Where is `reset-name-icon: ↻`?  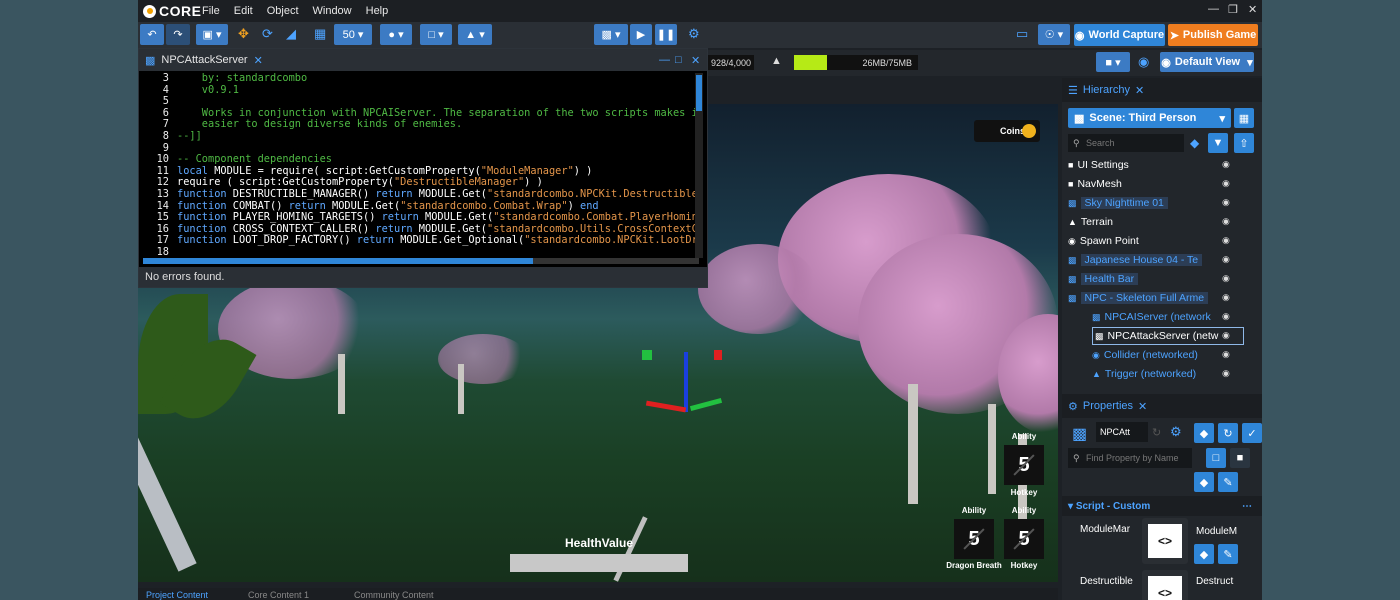 reset-name-icon: ↻ is located at coordinates (1156, 432).